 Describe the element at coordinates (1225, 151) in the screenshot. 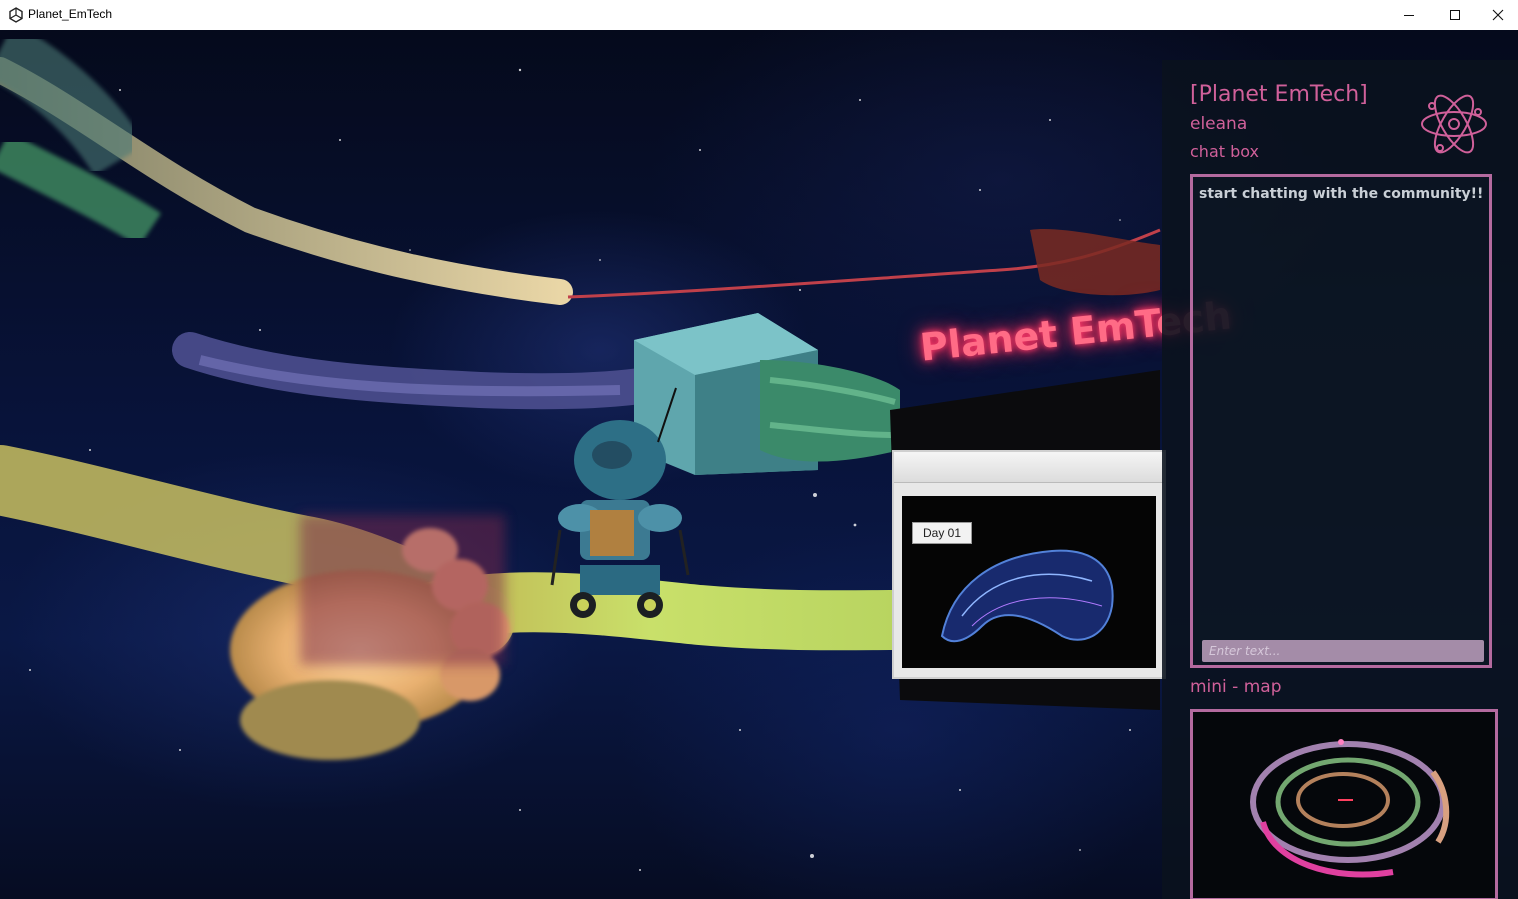

I see `chat-box-label: chat box` at that location.